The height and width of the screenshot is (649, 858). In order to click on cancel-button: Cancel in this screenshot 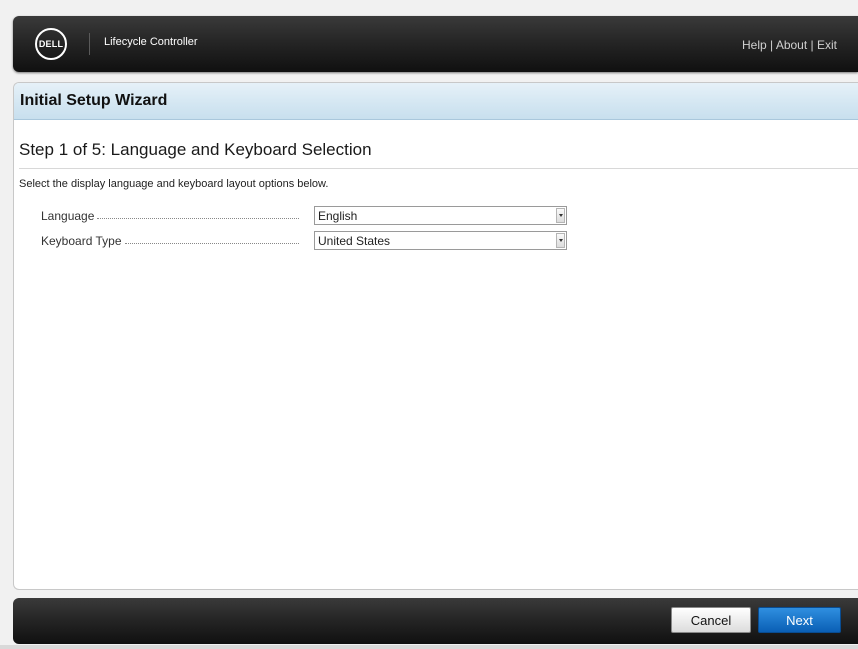, I will do `click(711, 620)`.